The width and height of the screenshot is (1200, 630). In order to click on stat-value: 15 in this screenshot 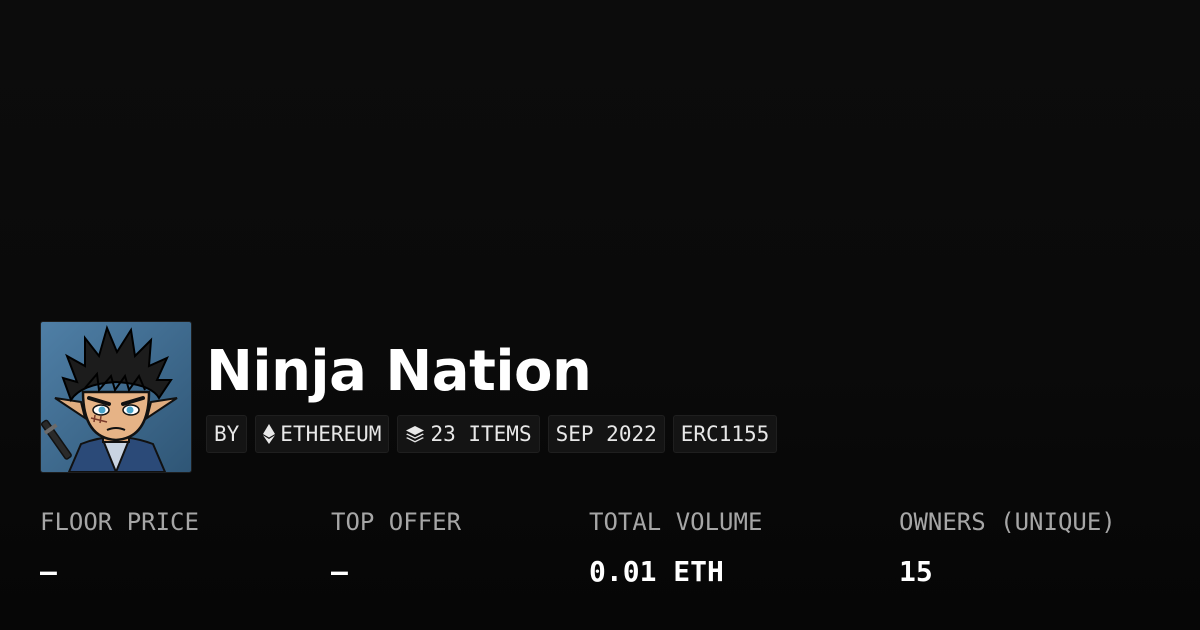, I will do `click(916, 571)`.